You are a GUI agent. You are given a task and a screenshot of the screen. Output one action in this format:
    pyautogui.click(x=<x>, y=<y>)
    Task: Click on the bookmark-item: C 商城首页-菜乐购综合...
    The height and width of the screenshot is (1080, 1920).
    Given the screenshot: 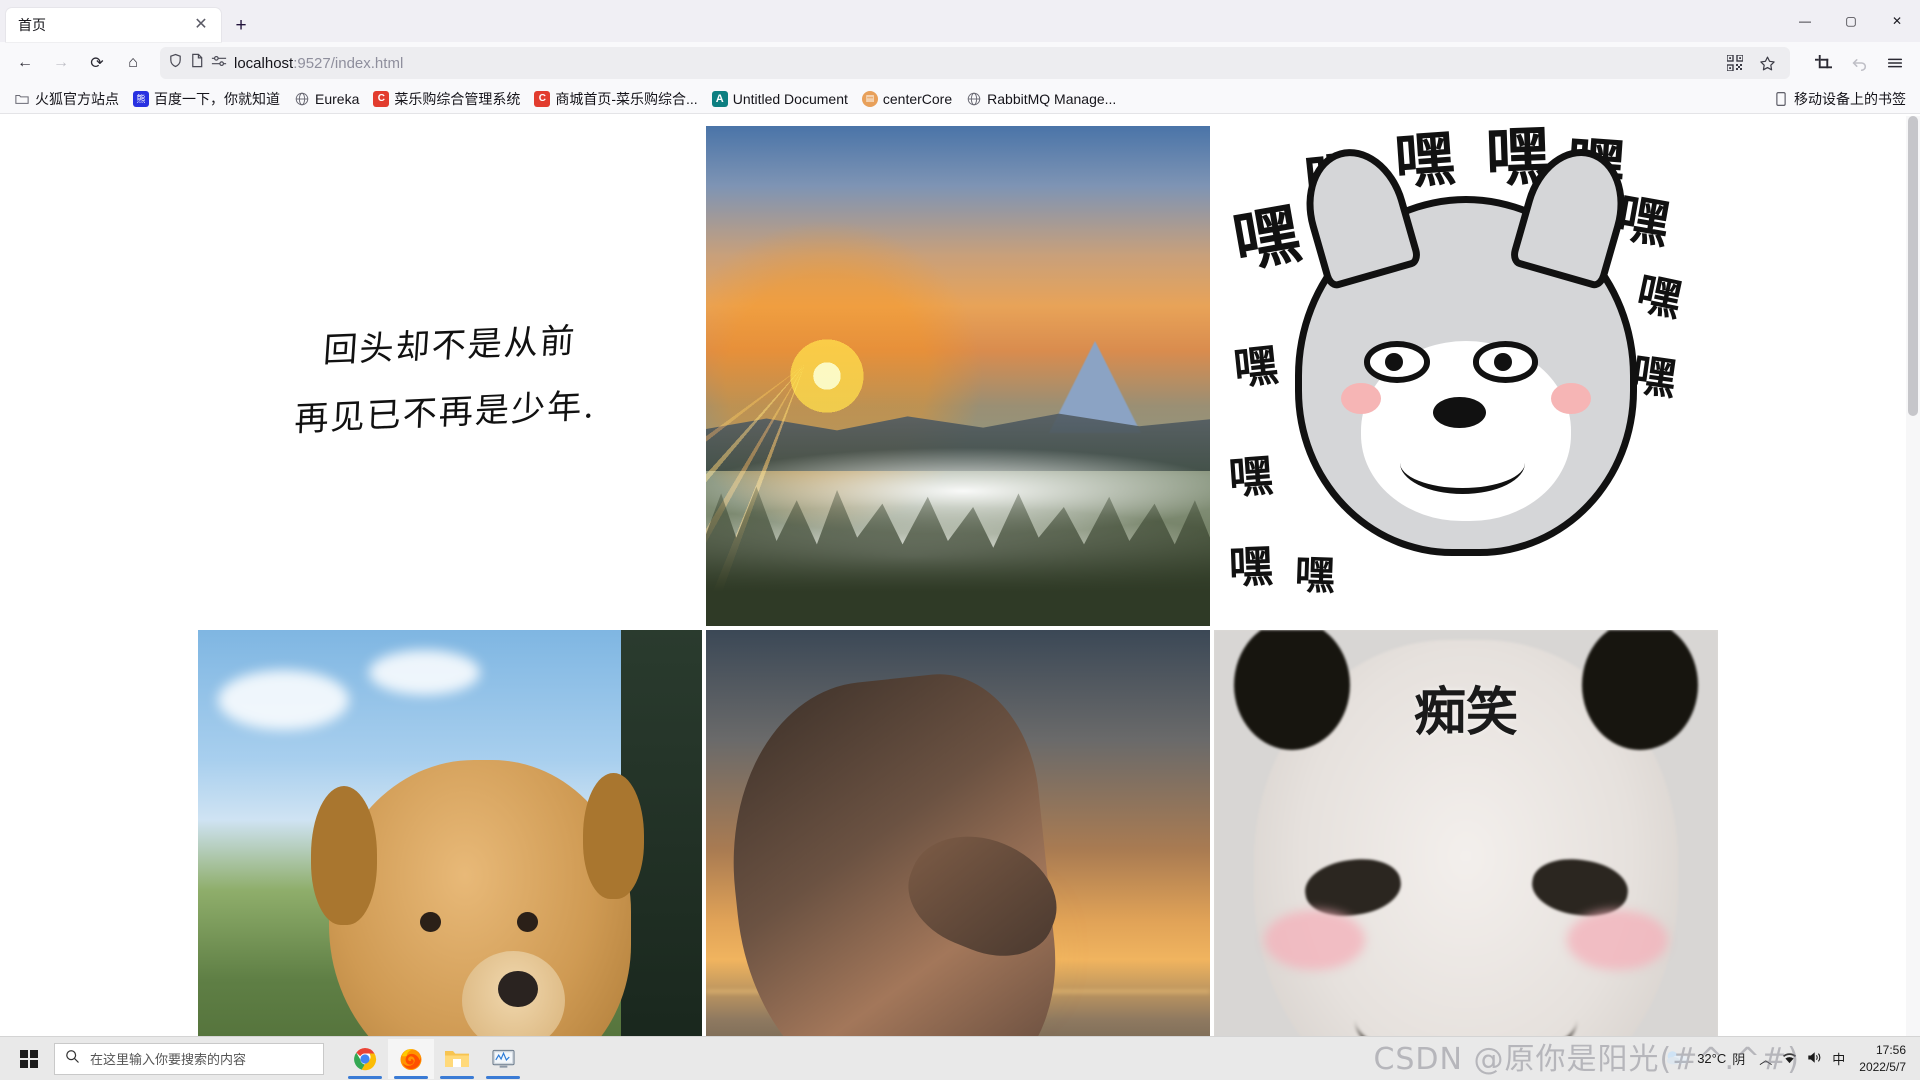 What is the action you would take?
    pyautogui.click(x=615, y=99)
    